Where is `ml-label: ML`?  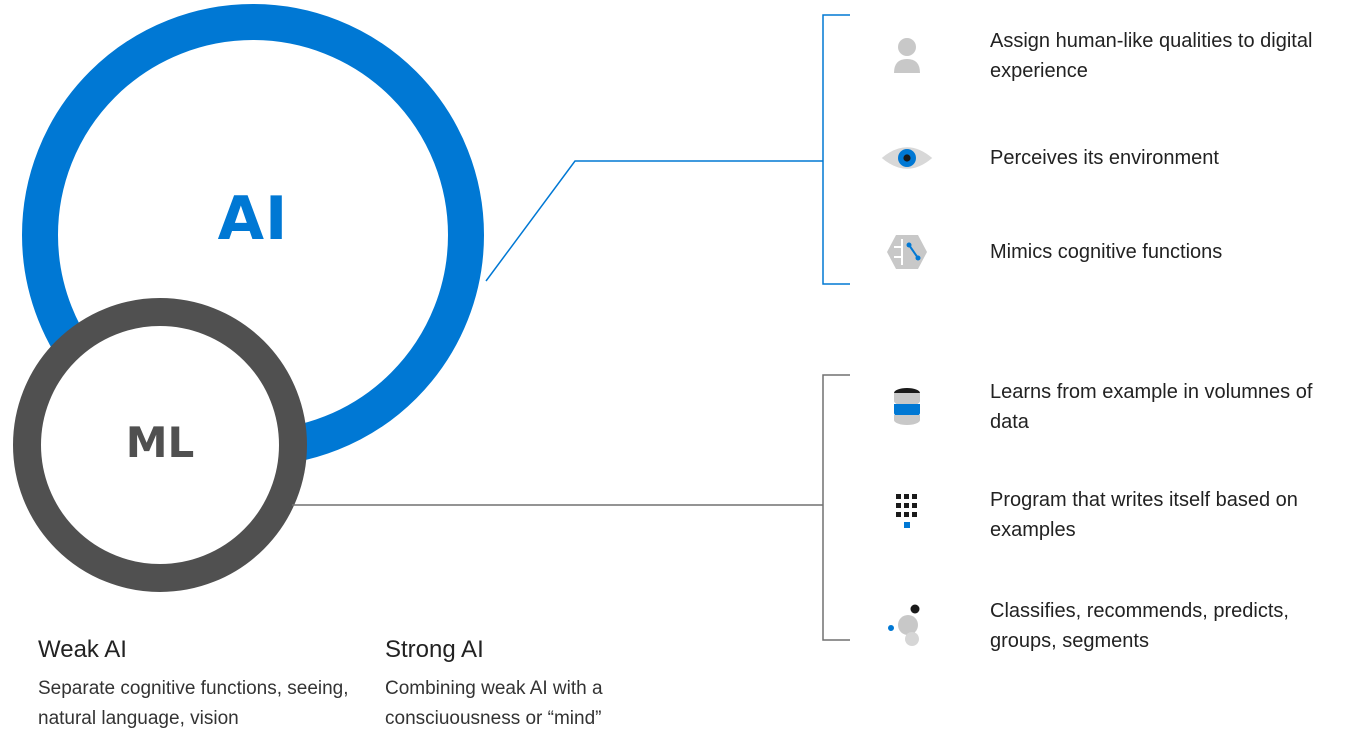
ml-label: ML is located at coordinates (160, 442).